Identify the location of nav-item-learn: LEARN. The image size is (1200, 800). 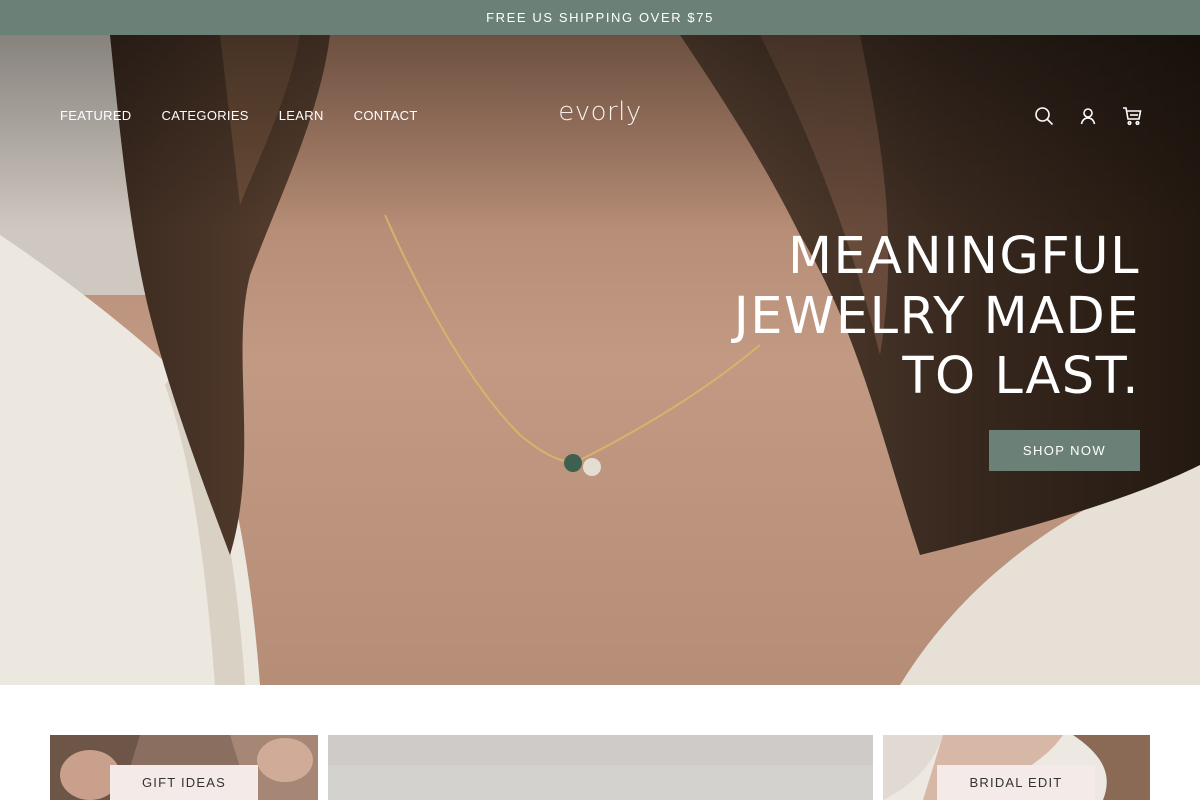
(301, 115).